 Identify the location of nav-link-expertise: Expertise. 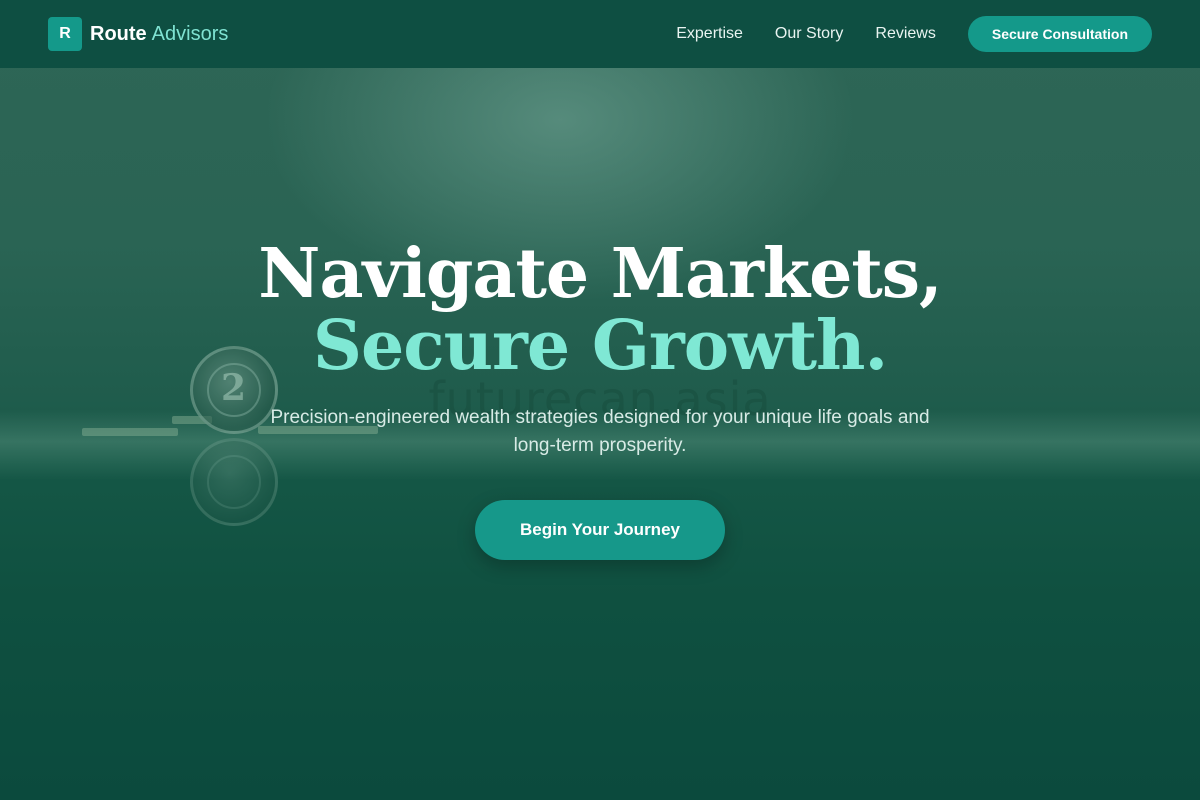
(709, 34).